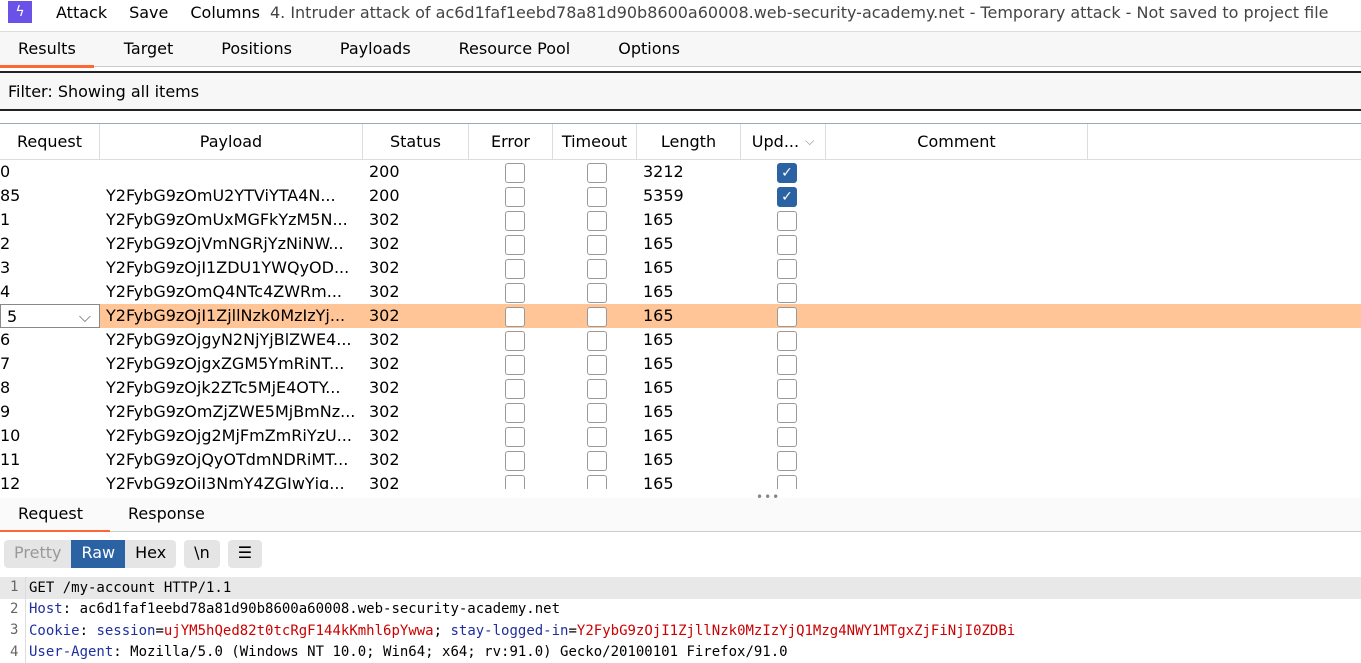  Describe the element at coordinates (680, 364) in the screenshot. I see `table-row: 7 Y2FybG9zOjgxZGM5YmRiNT... 302 165` at that location.